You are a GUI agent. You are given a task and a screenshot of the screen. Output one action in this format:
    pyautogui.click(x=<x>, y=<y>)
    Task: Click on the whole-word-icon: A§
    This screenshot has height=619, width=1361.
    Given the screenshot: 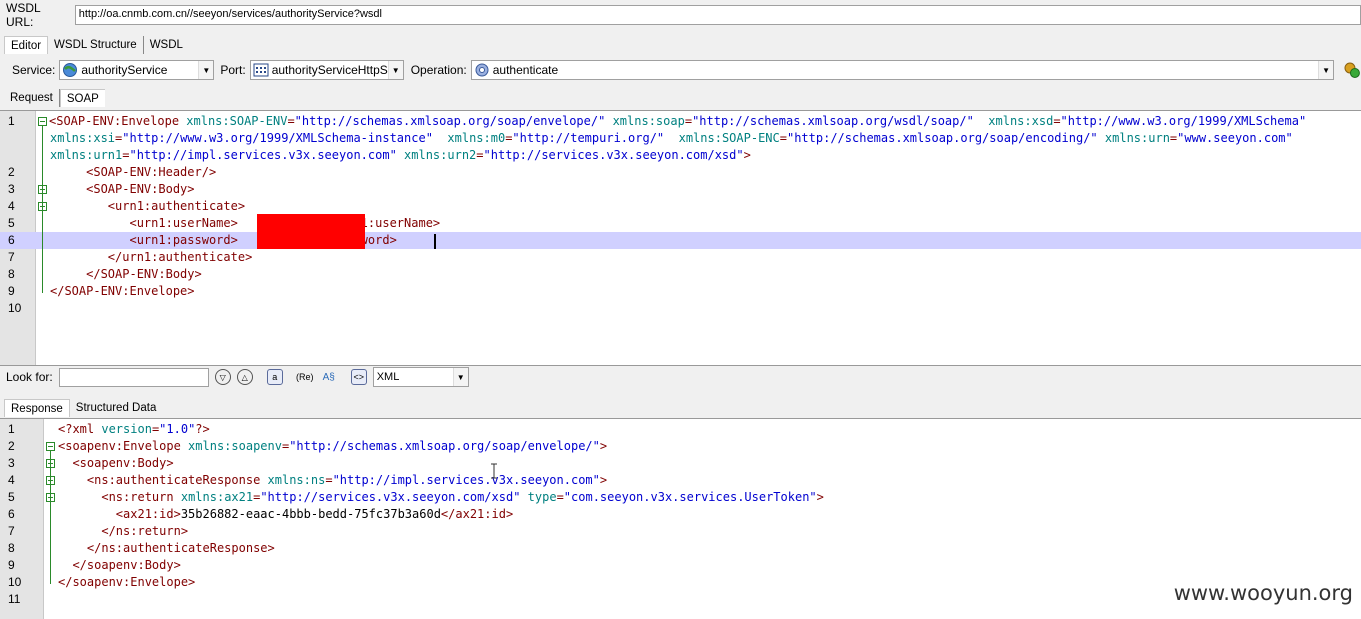 What is the action you would take?
    pyautogui.click(x=329, y=377)
    